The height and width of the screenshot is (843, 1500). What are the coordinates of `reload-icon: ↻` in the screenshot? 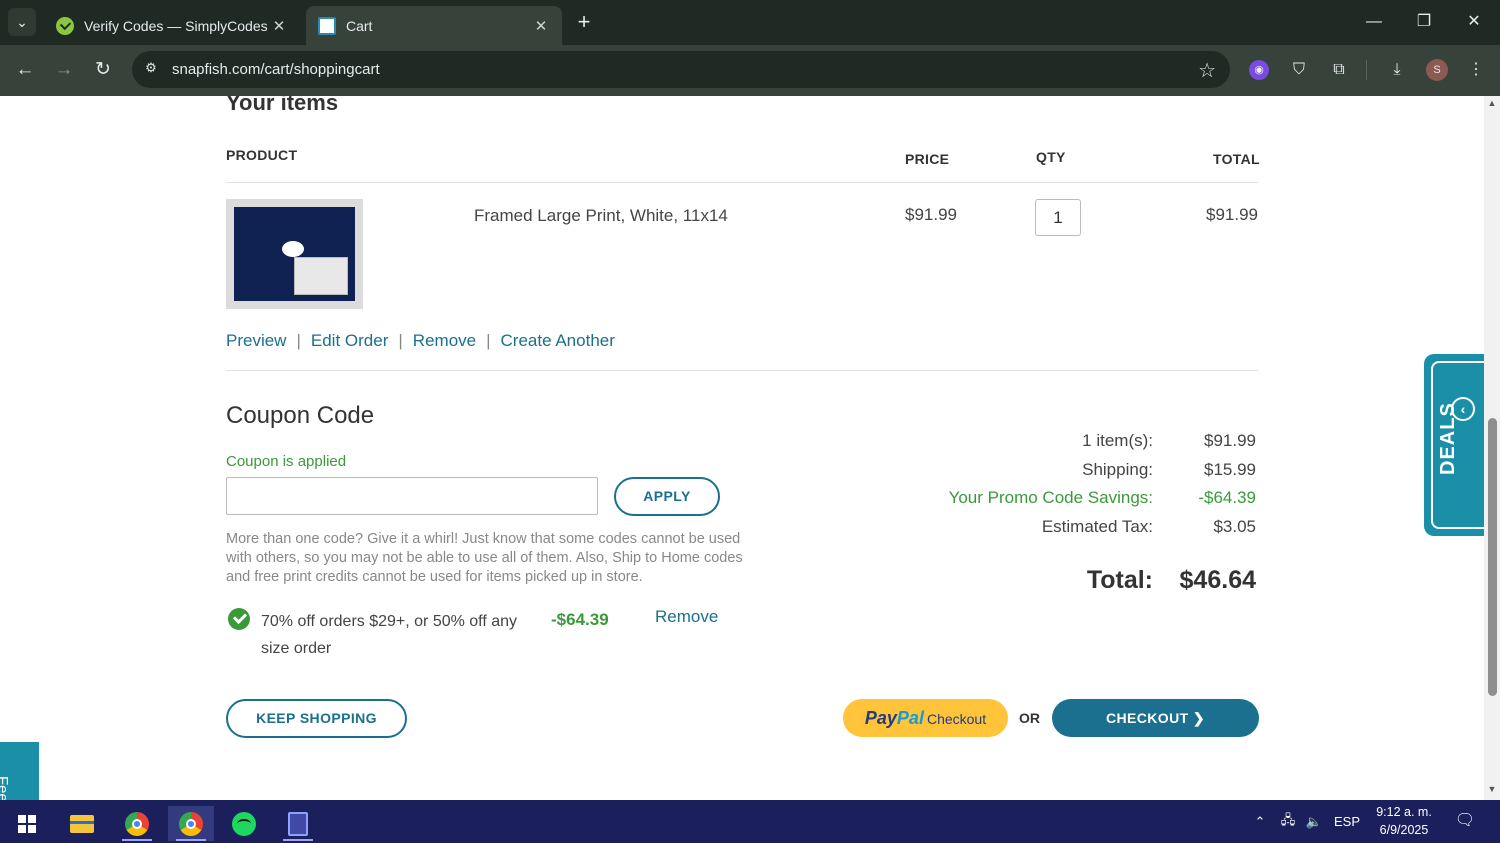 It's located at (103, 70).